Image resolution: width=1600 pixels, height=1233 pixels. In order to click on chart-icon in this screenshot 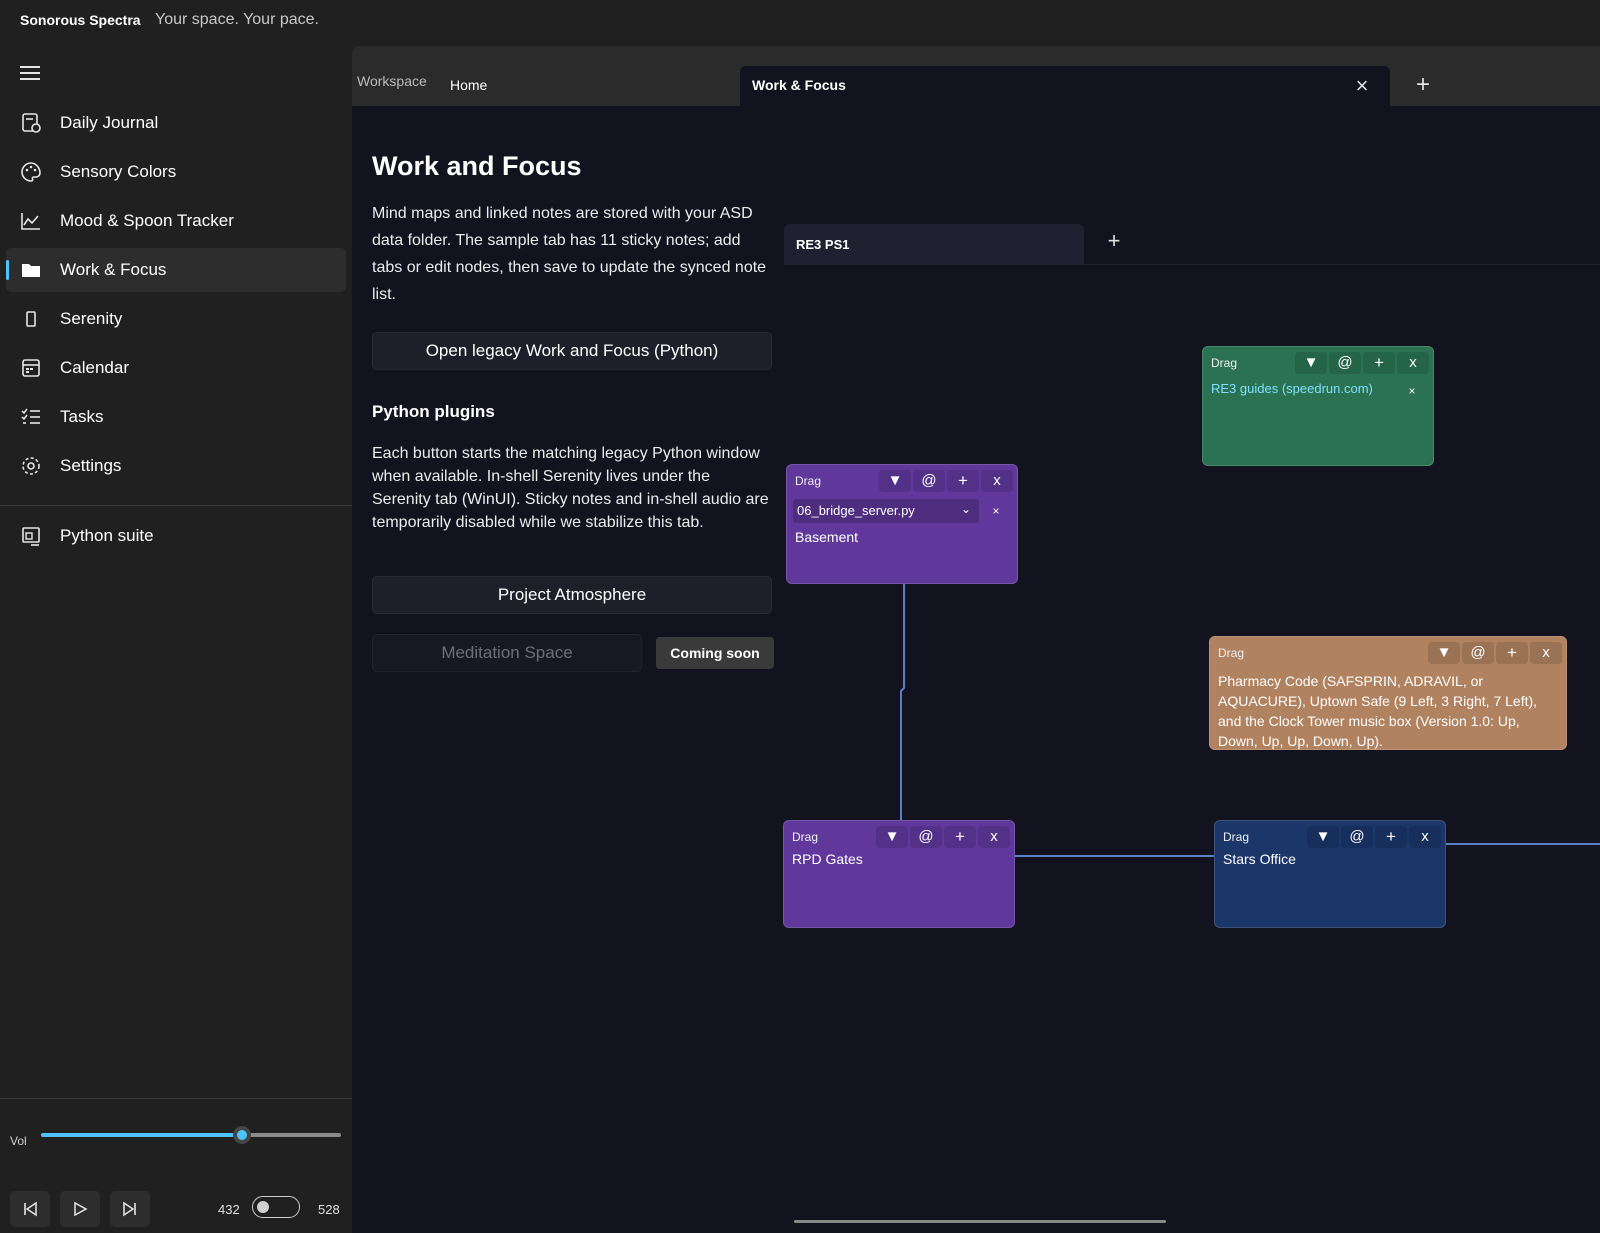, I will do `click(30, 221)`.